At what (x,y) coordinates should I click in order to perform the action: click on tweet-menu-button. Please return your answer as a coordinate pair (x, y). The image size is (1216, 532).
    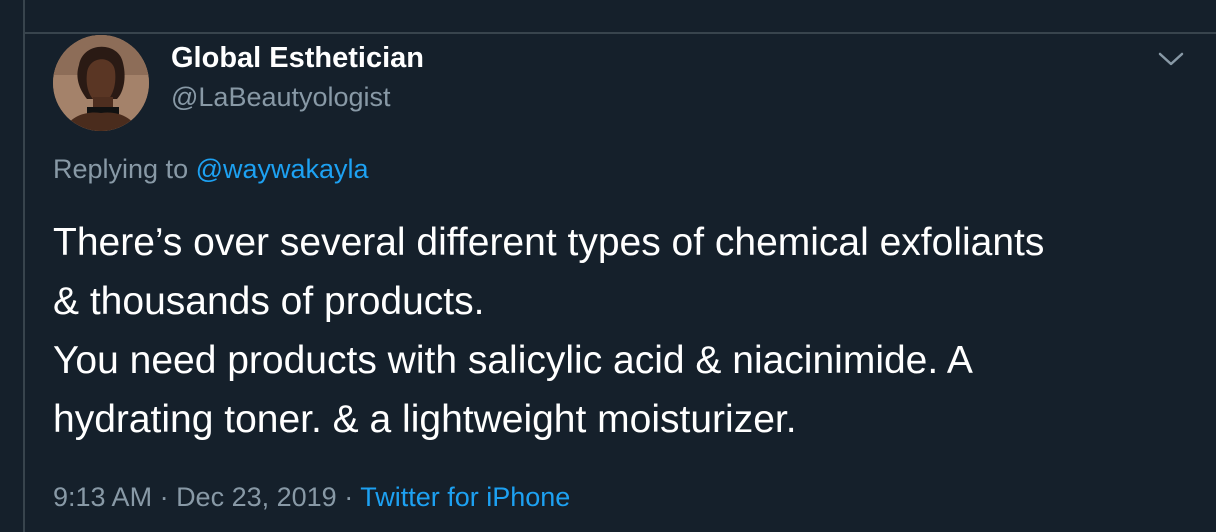
    Looking at the image, I should click on (1171, 59).